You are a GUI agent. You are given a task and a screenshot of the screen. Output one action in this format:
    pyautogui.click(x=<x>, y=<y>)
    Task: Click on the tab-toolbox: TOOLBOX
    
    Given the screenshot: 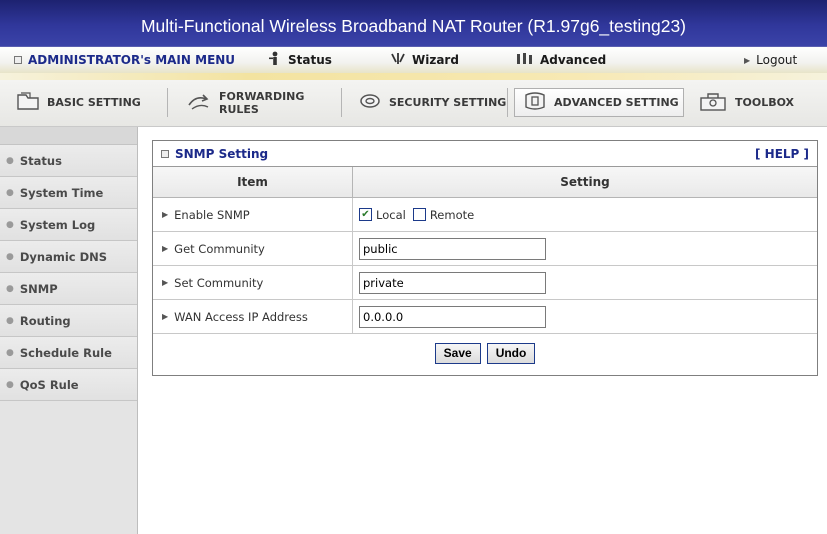 What is the action you would take?
    pyautogui.click(x=746, y=102)
    